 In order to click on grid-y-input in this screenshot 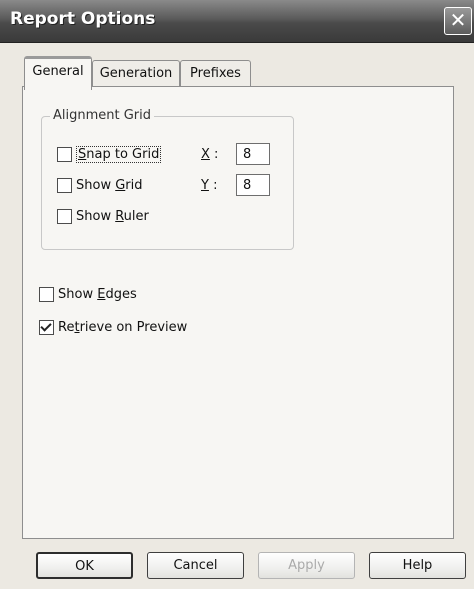, I will do `click(253, 185)`.